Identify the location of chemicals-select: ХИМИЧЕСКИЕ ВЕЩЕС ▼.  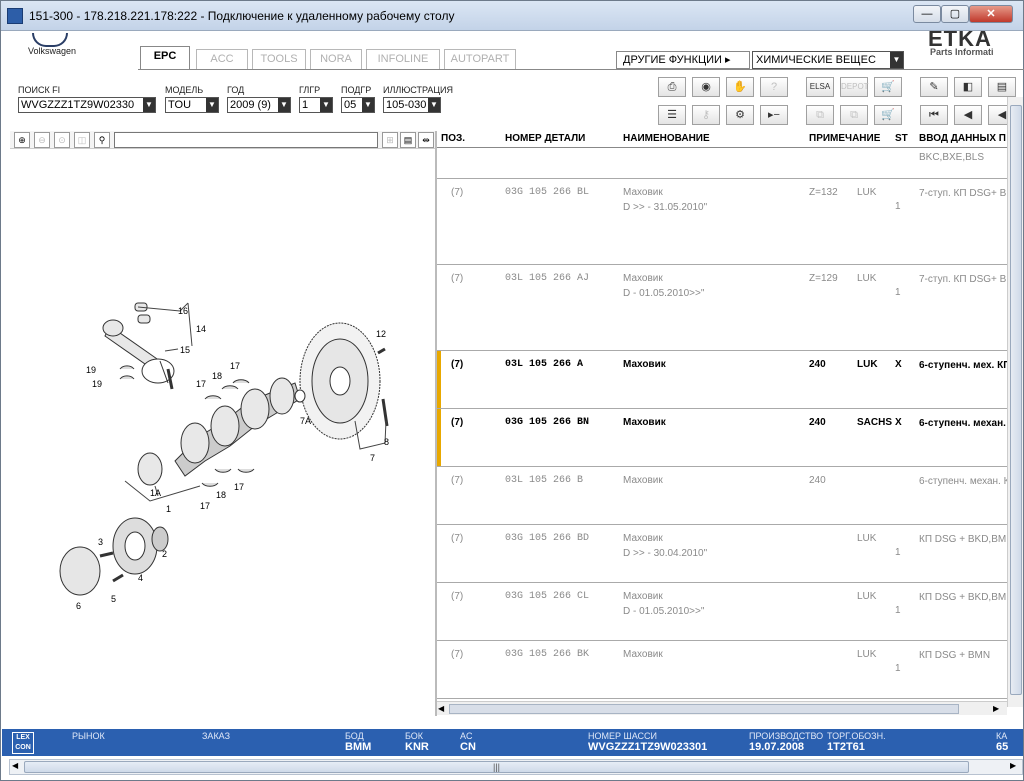
(828, 60).